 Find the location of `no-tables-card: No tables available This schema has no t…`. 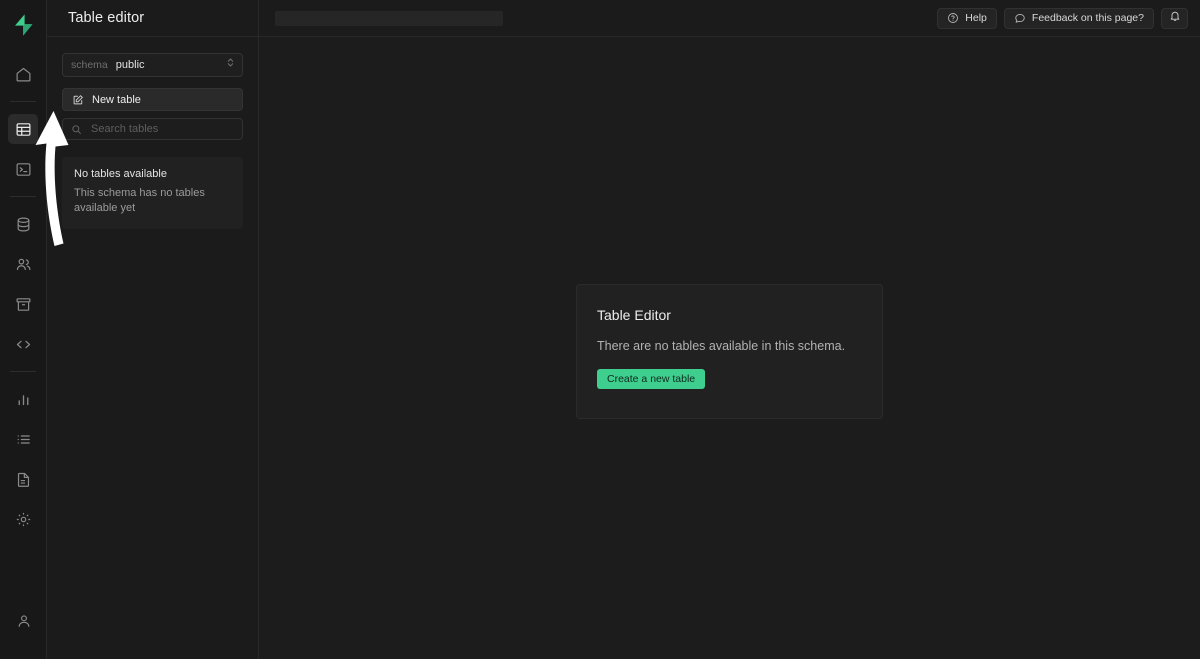

no-tables-card: No tables available This schema has no t… is located at coordinates (152, 193).